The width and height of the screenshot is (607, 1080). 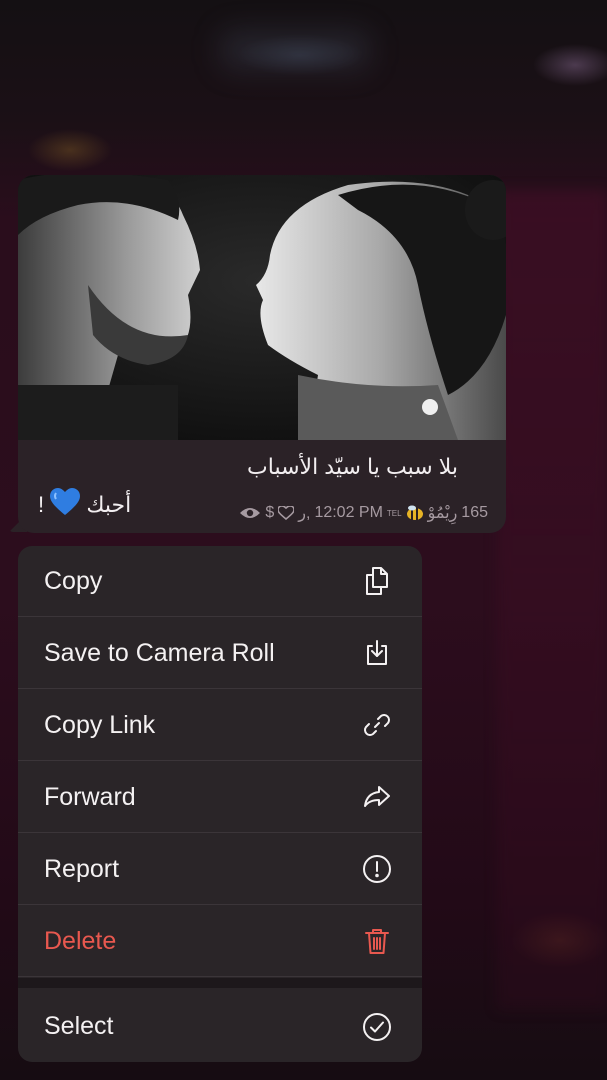 What do you see at coordinates (65, 501) in the screenshot?
I see `blue-heart-icon` at bounding box center [65, 501].